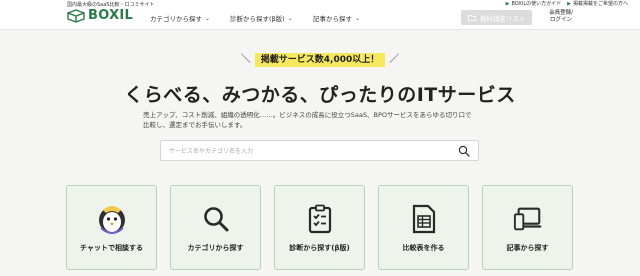 This screenshot has width=640, height=276. Describe the element at coordinates (176, 19) in the screenshot. I see `nav-category-label: カテゴリから探す` at that location.